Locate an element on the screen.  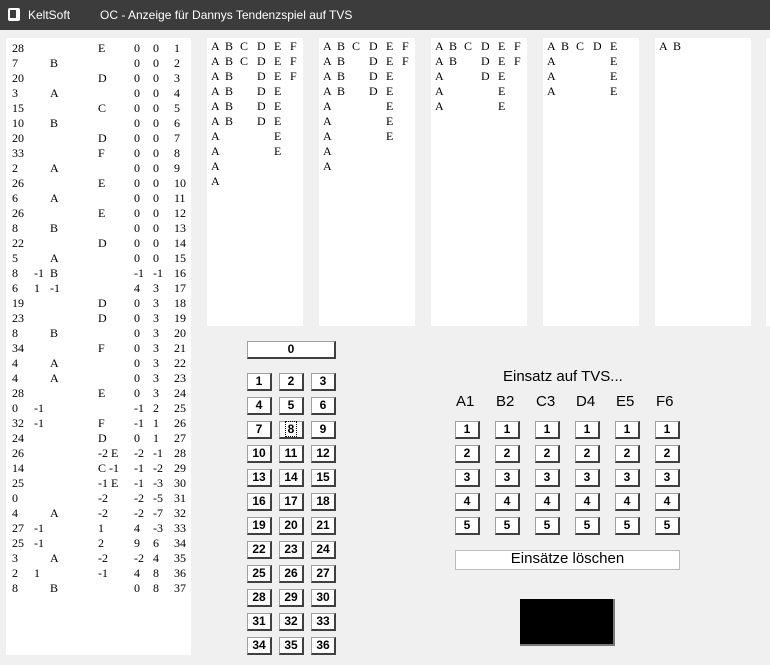
number-5-button: 5 is located at coordinates (291, 406).